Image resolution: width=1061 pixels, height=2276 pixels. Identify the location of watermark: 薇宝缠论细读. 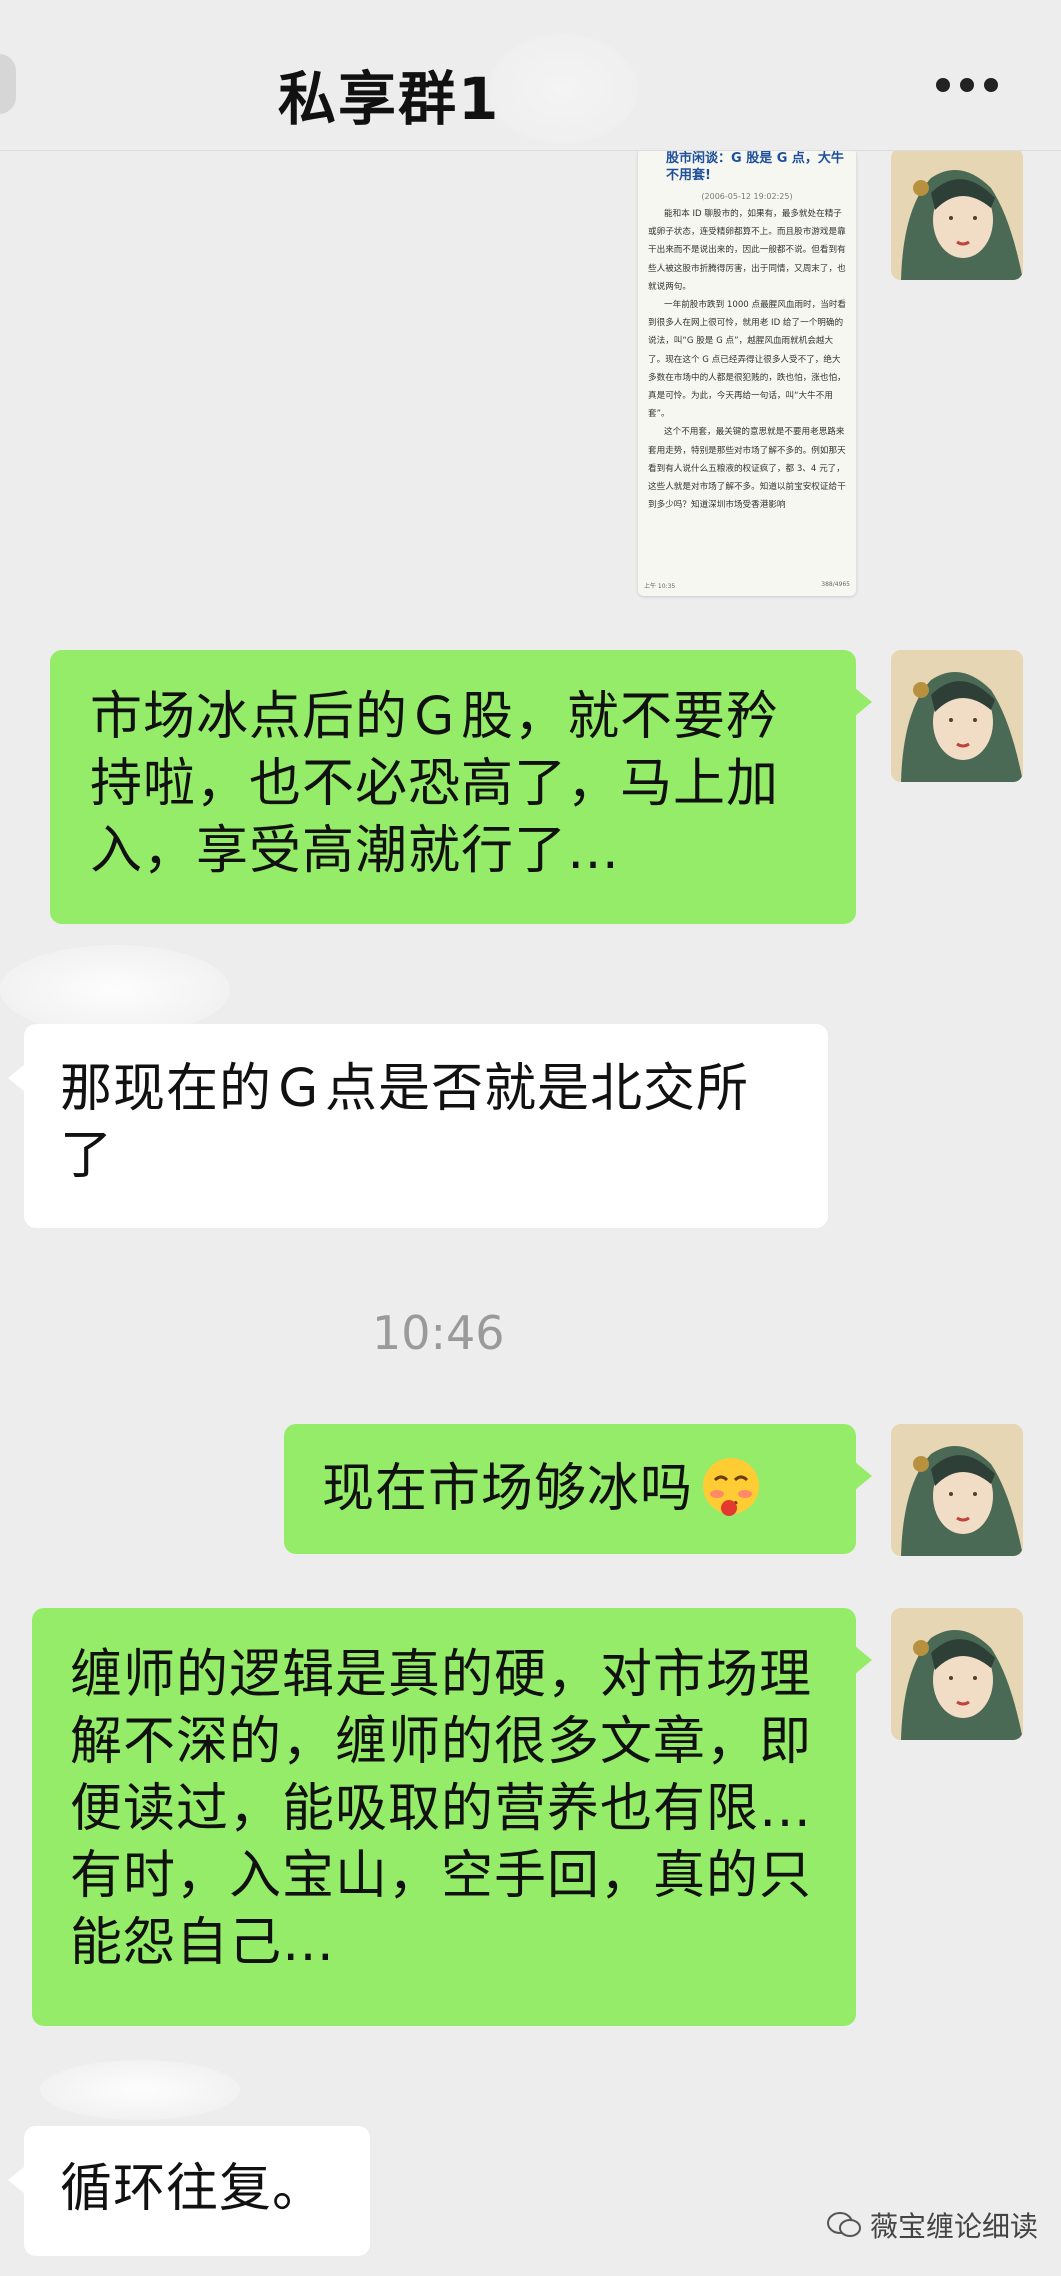
(932, 2225).